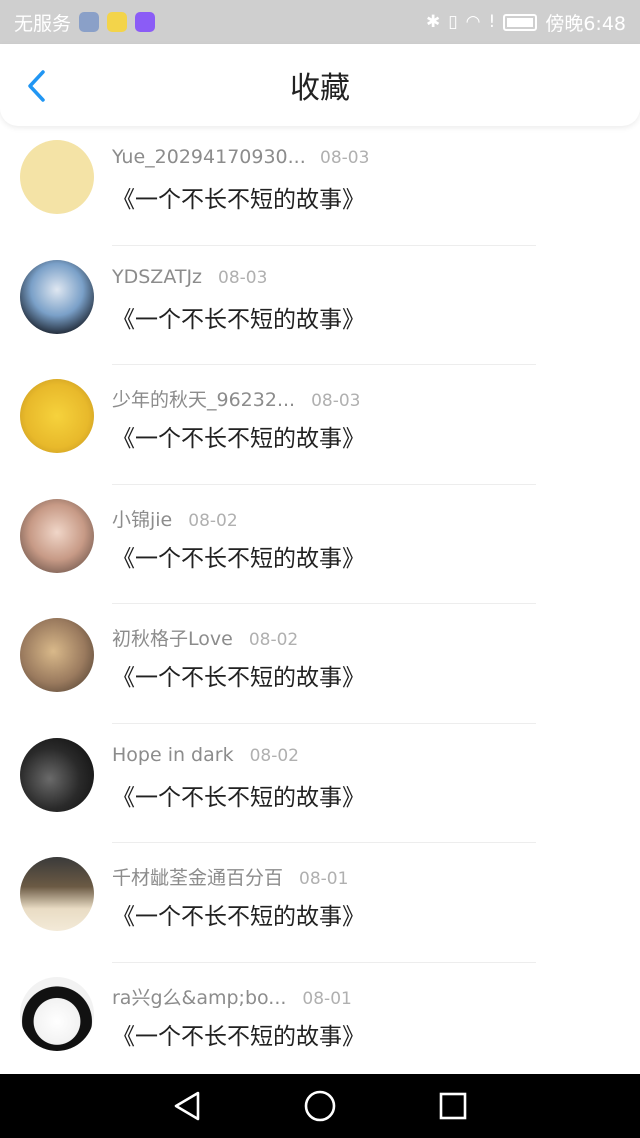  I want to click on recents-square-icon, so click(453, 1106).